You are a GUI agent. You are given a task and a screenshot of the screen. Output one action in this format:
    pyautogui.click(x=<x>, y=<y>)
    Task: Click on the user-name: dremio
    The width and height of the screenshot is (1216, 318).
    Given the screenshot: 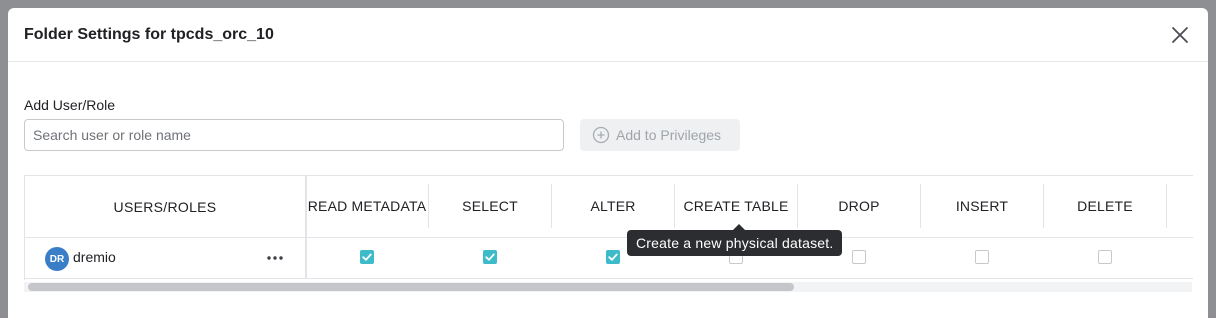 What is the action you would take?
    pyautogui.click(x=94, y=257)
    